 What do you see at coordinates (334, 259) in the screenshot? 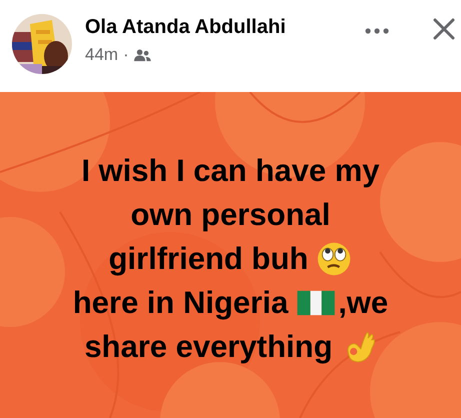
I see `eye-roll-emoji-icon` at bounding box center [334, 259].